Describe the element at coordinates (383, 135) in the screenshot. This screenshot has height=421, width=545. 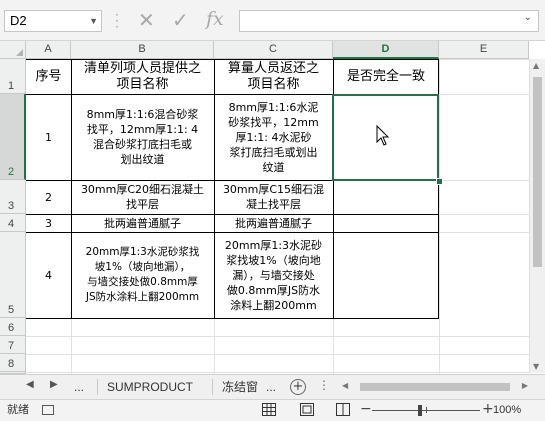
I see `mouse-pointer-icon` at that location.